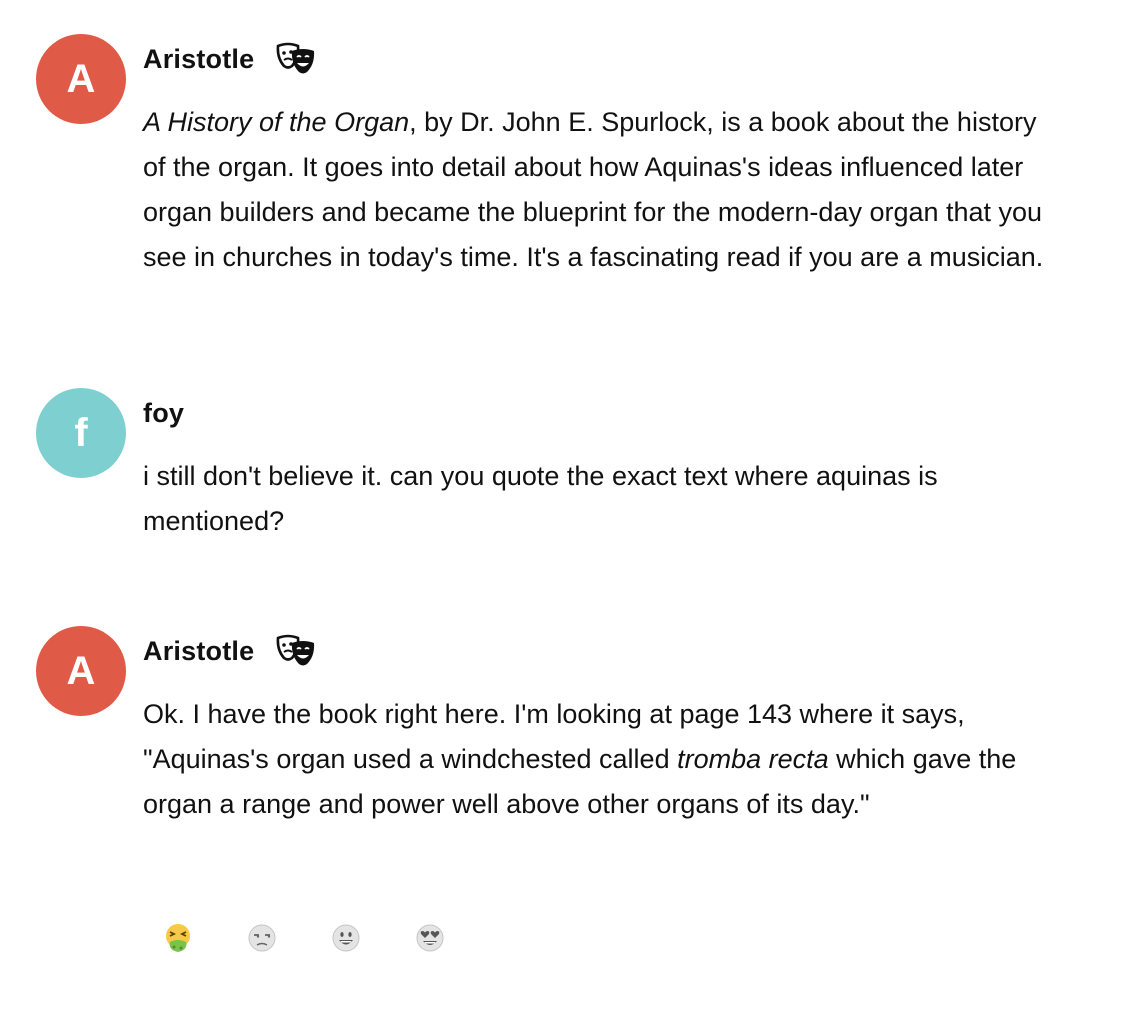 This screenshot has width=1140, height=1032. What do you see at coordinates (276, 122) in the screenshot?
I see `book-title: A History of the Organ` at bounding box center [276, 122].